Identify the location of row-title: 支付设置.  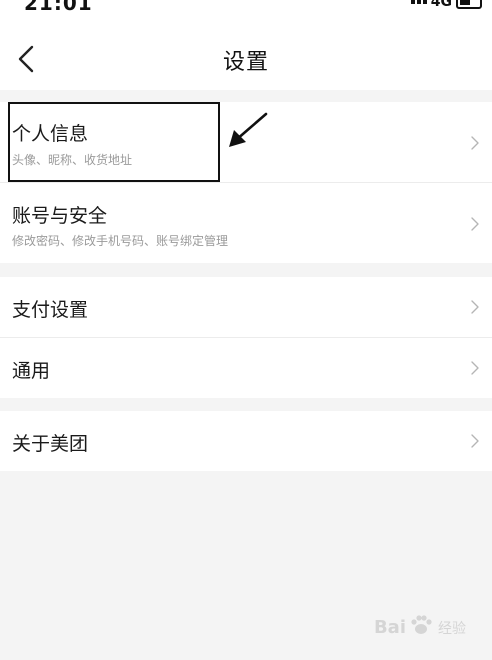
(50, 310).